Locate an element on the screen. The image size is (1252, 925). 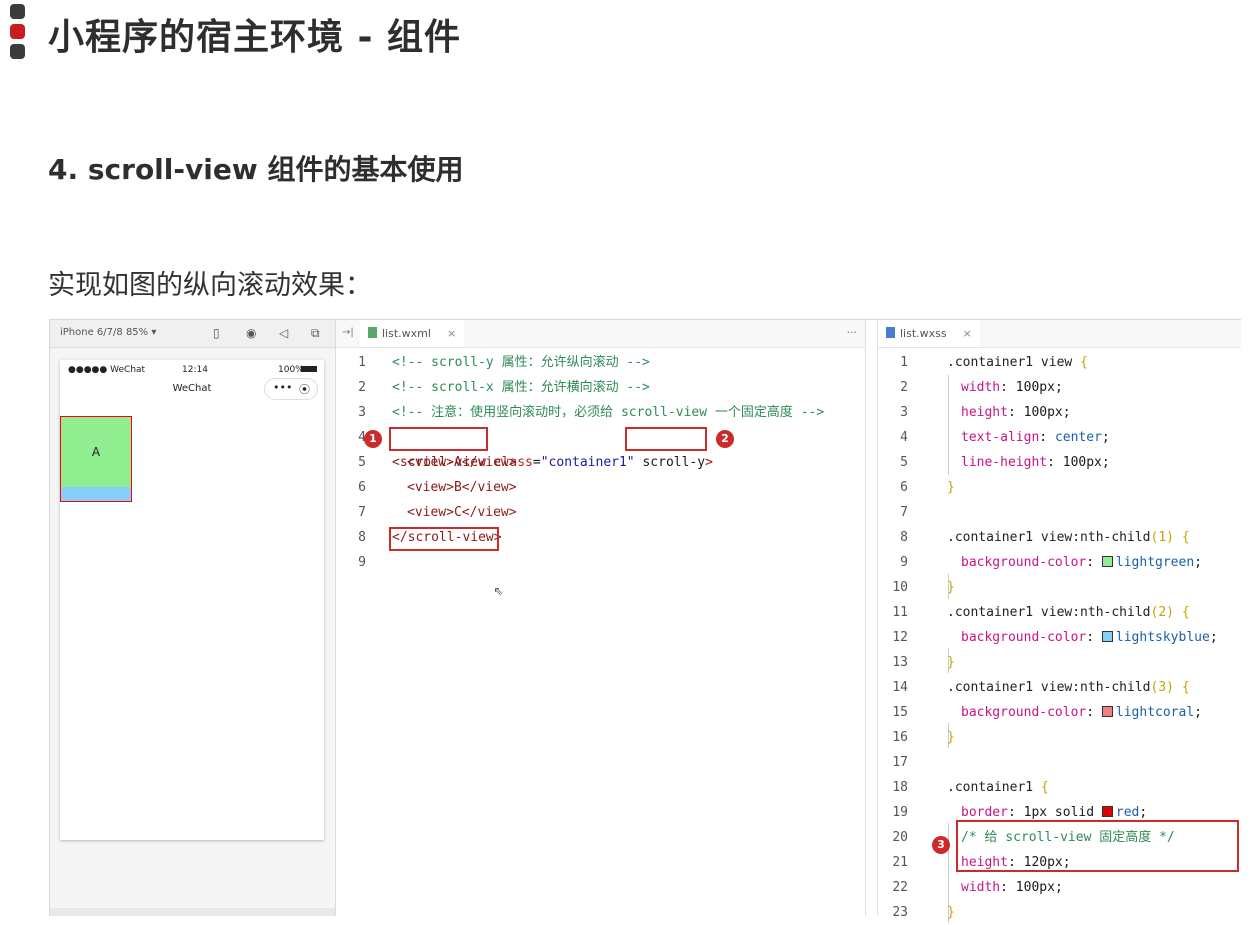
scroll-view-preview: A is located at coordinates (96, 459).